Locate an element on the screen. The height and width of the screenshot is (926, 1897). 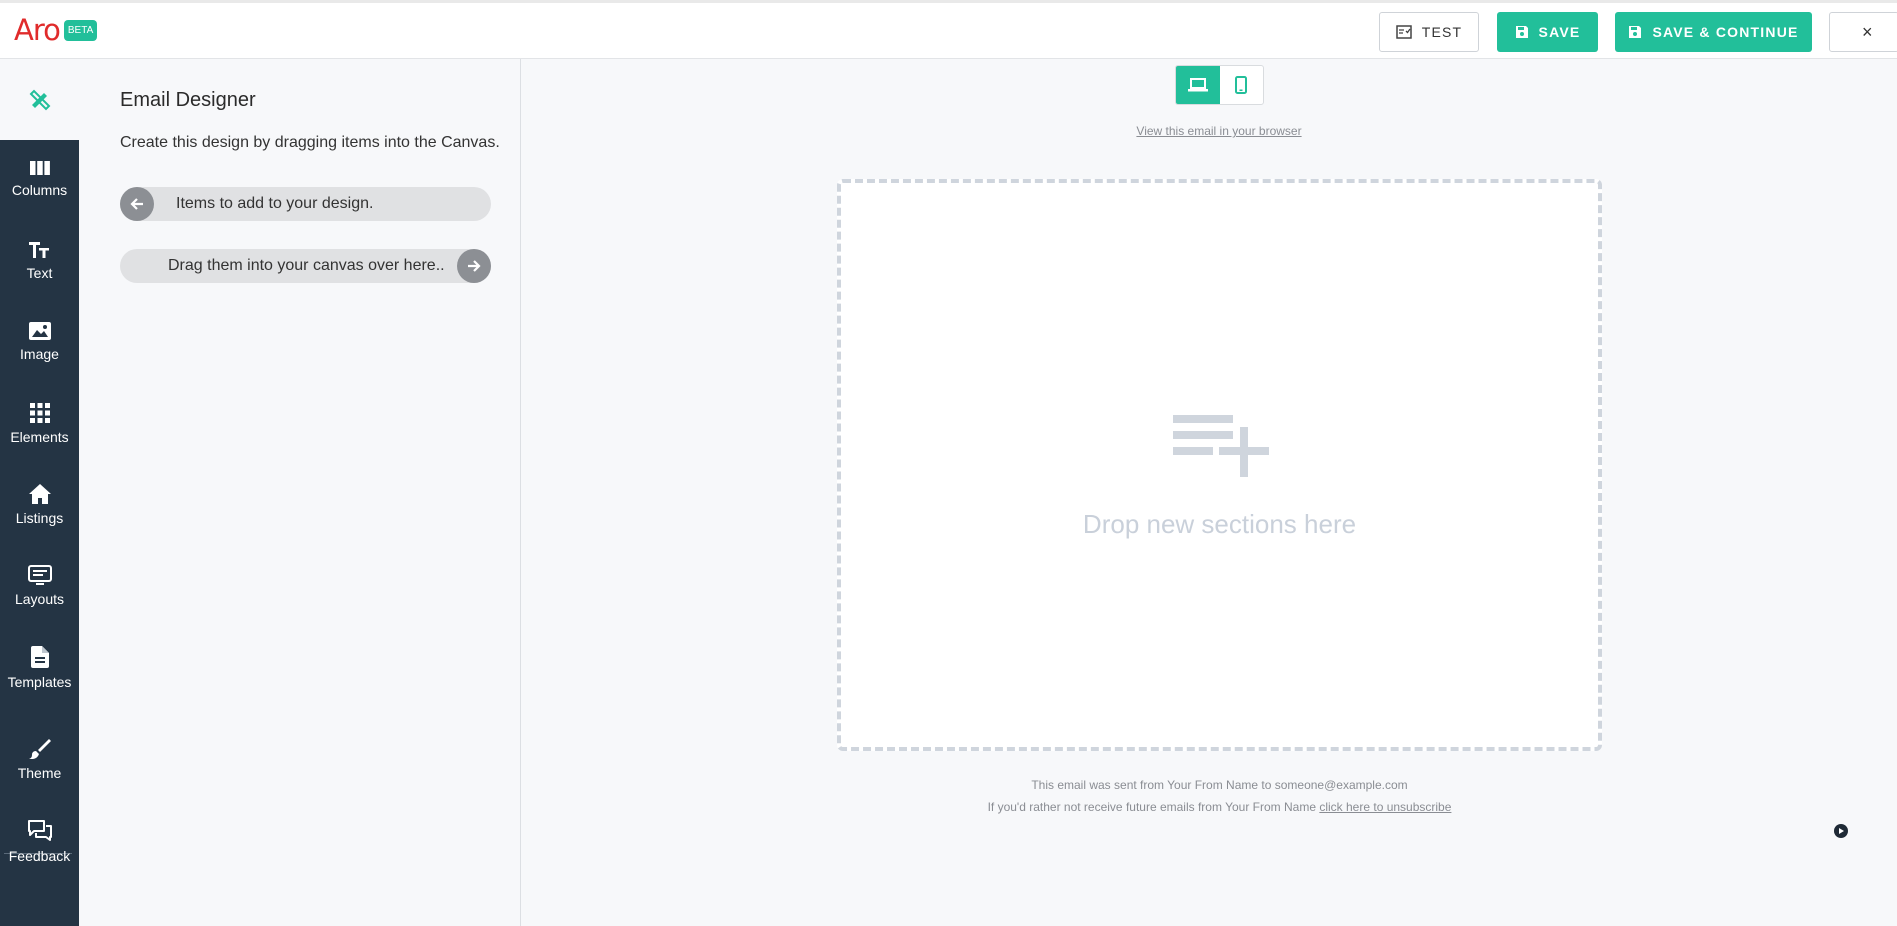
sidebar-item-label: Image is located at coordinates (39, 354).